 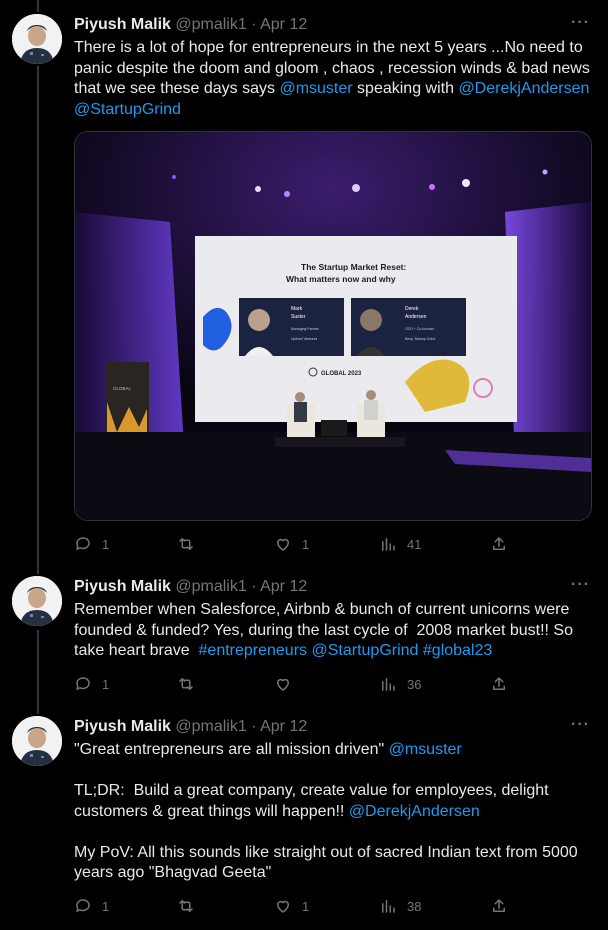 I want to click on views-button: 41, so click(x=400, y=544).